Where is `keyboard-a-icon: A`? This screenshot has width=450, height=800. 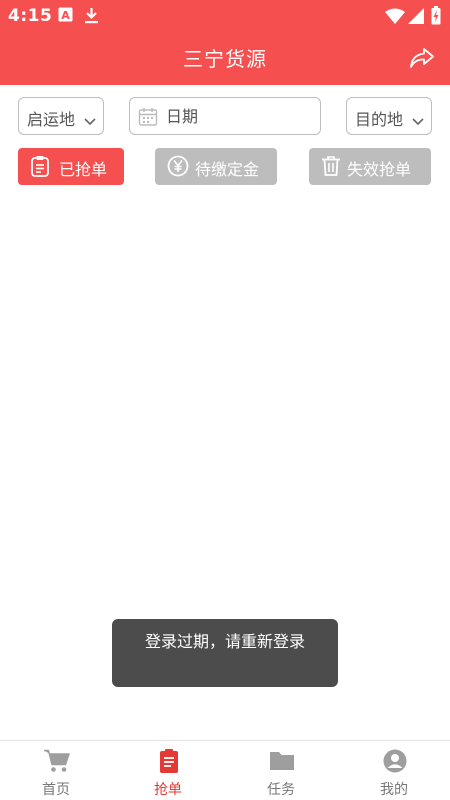
keyboard-a-icon: A is located at coordinates (65, 16).